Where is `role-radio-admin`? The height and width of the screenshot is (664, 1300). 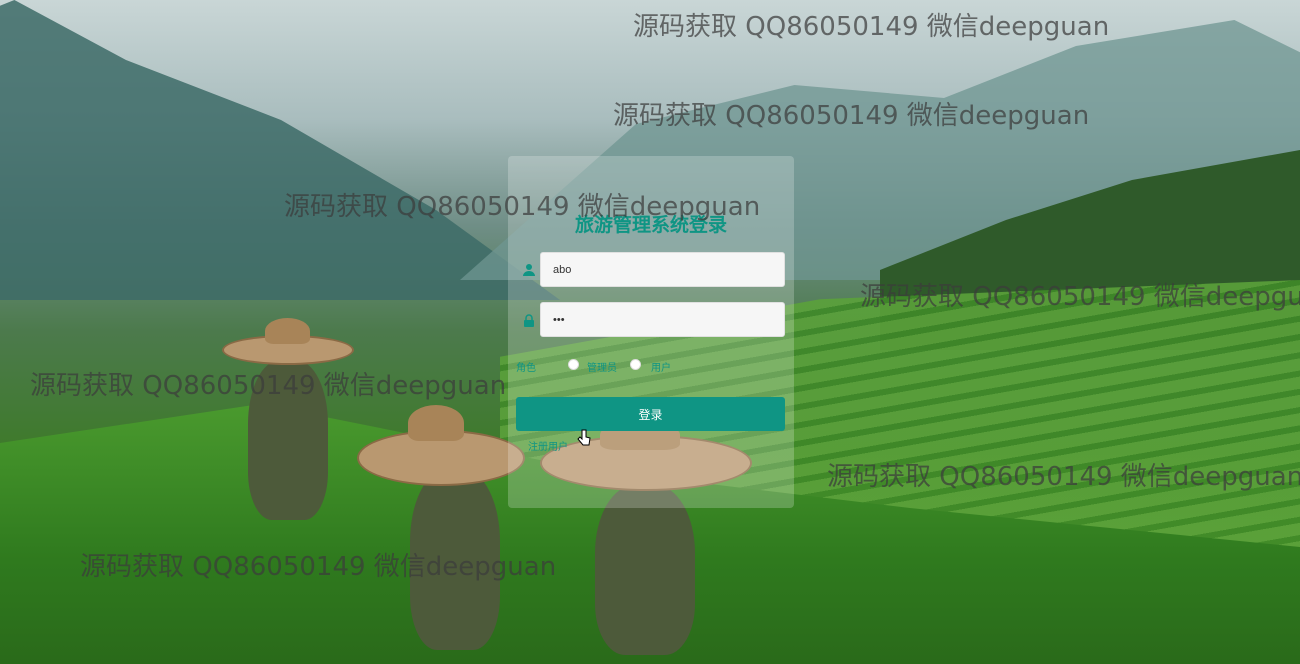 role-radio-admin is located at coordinates (573, 364).